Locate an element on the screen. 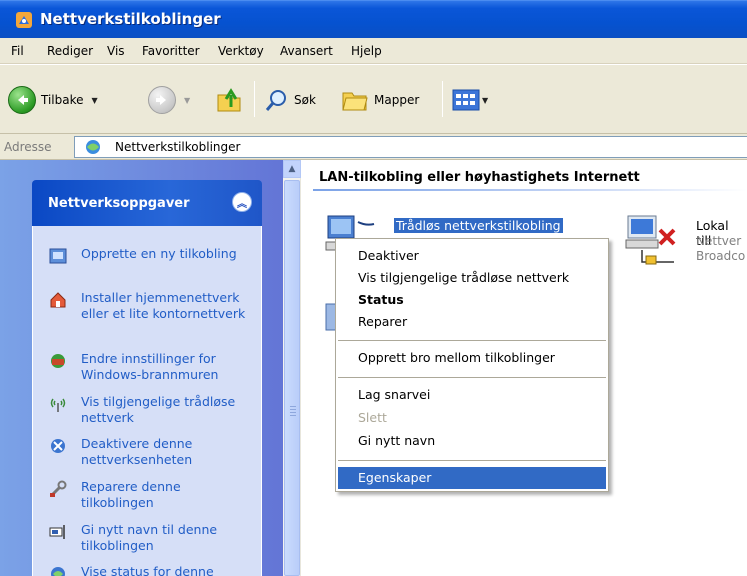 This screenshot has width=747, height=576. back-label: Tilbake is located at coordinates (62, 100).